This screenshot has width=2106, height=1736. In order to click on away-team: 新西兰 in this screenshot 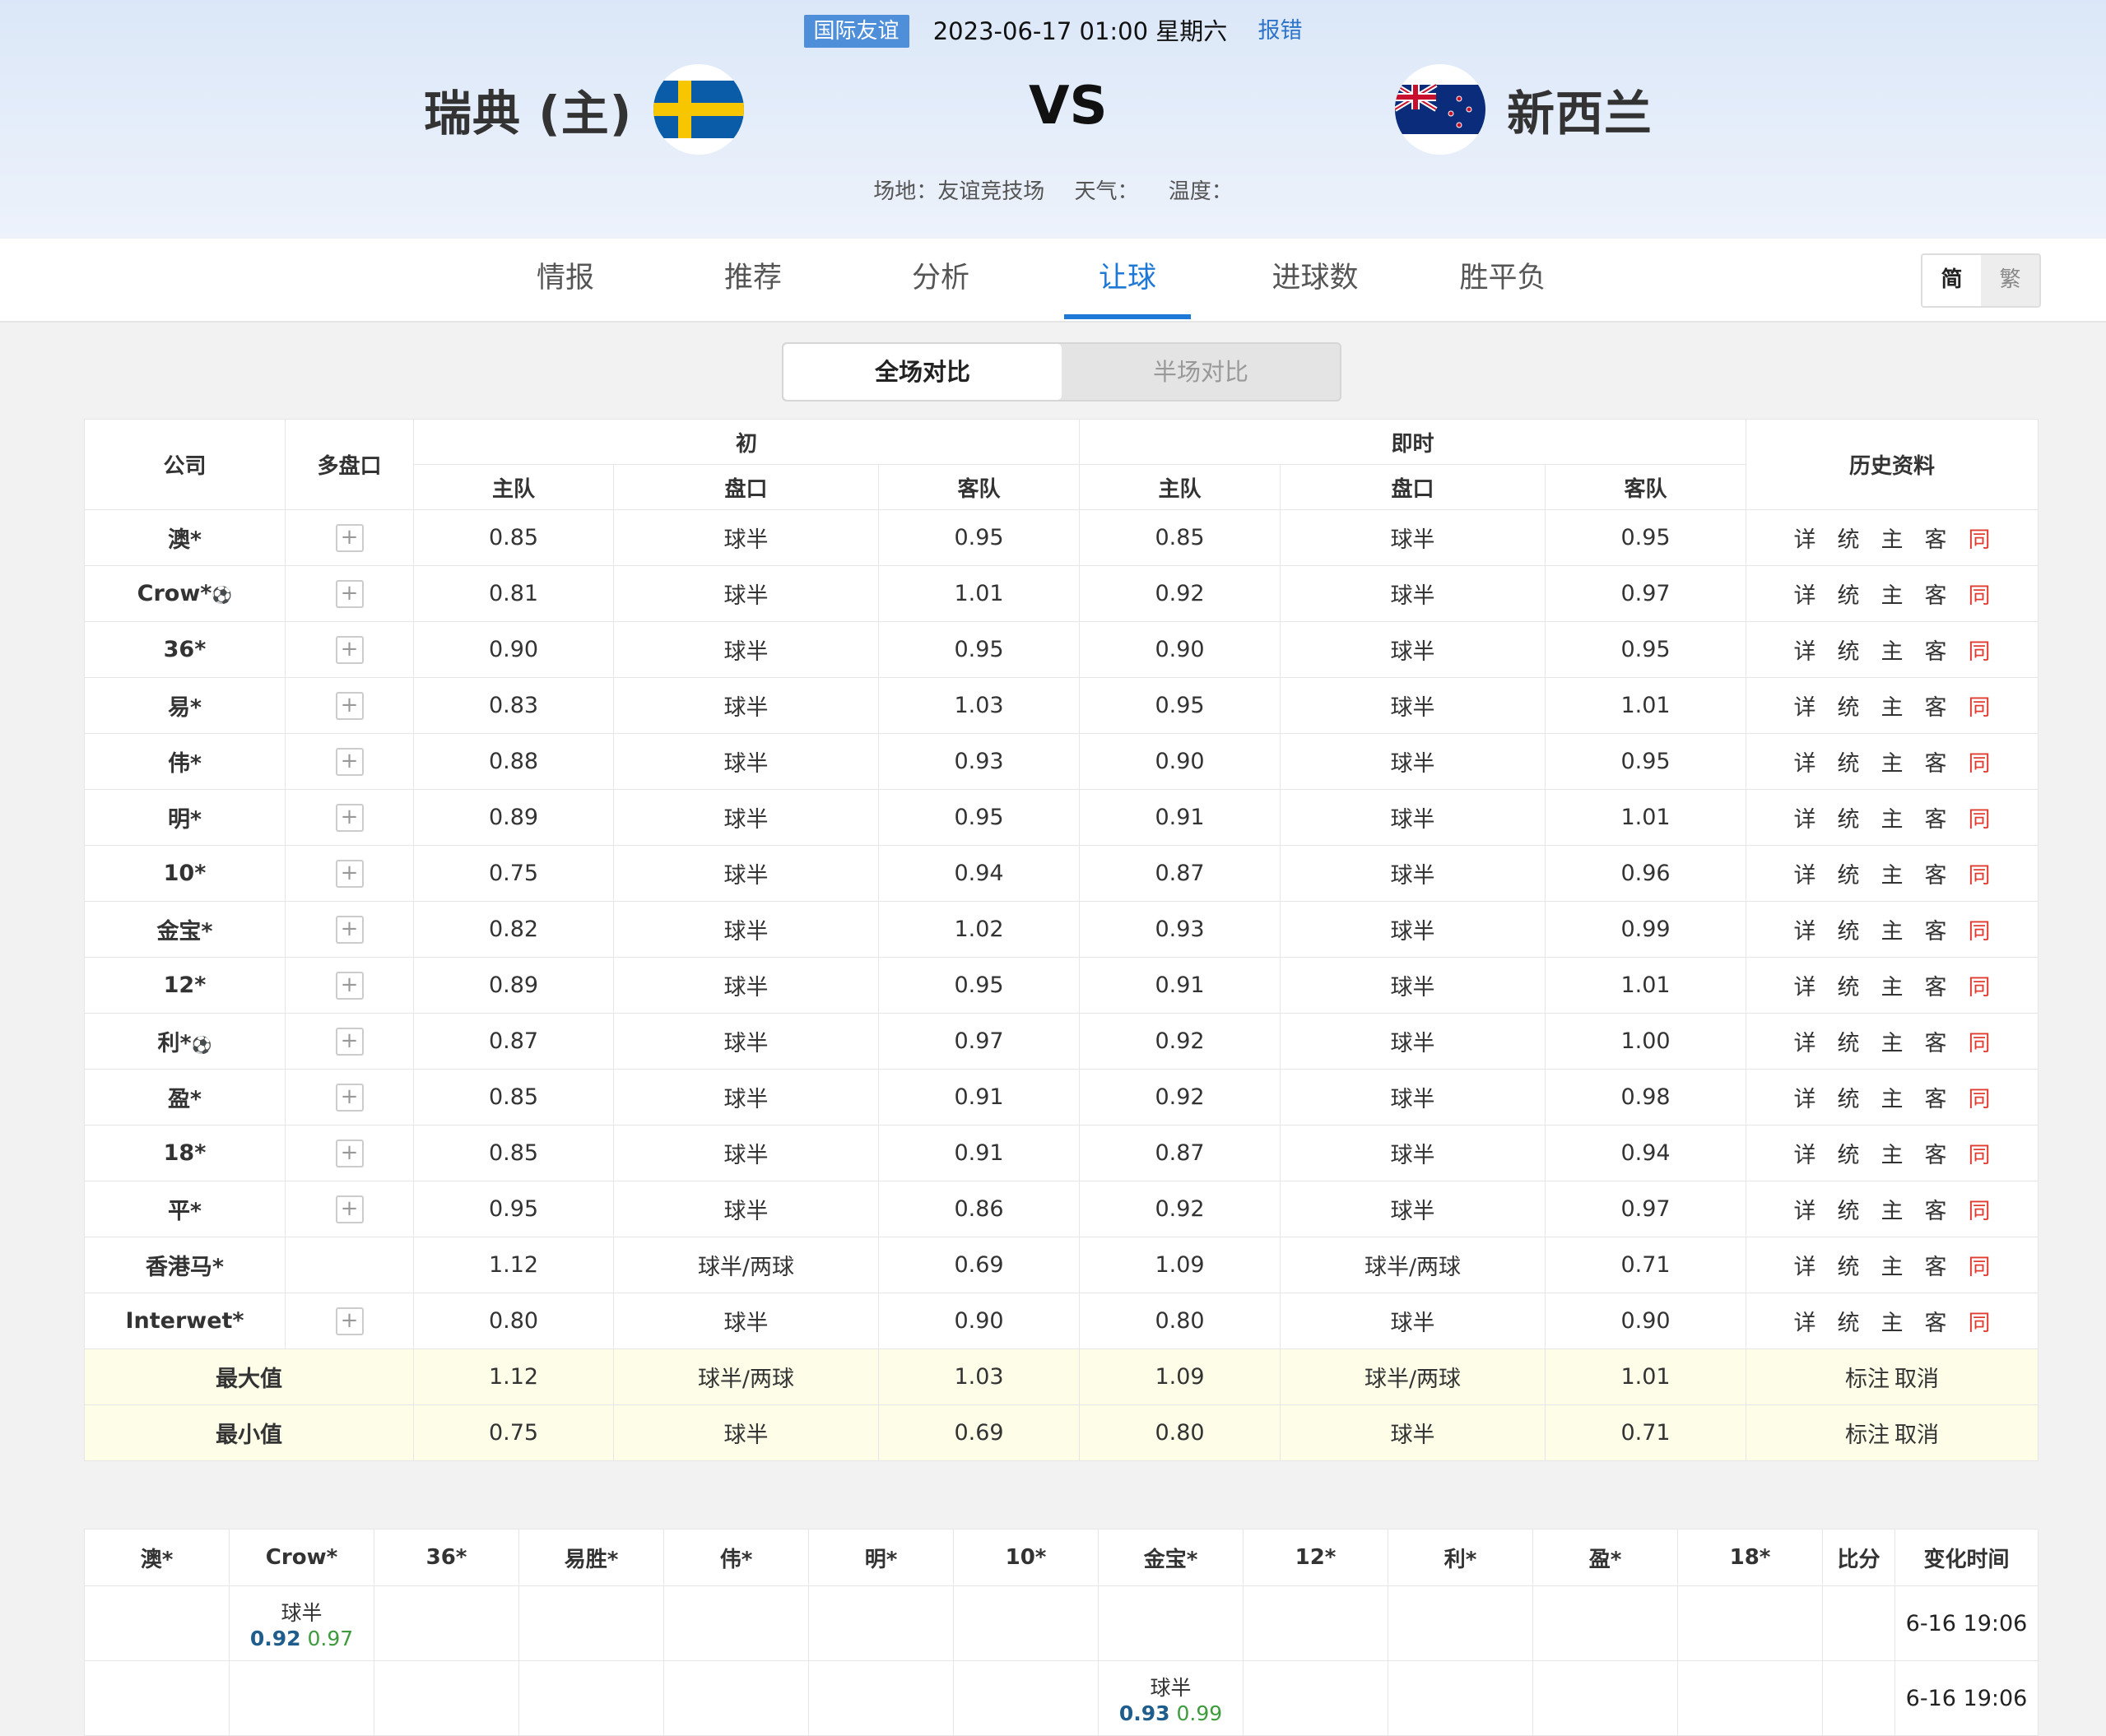, I will do `click(1524, 109)`.